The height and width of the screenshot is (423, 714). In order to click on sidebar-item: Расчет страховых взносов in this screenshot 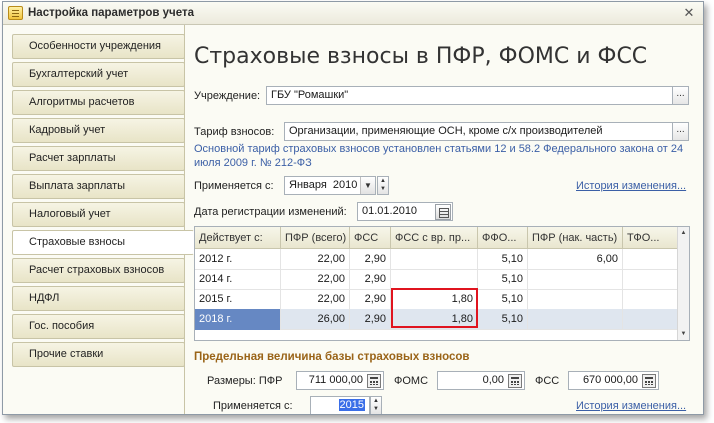, I will do `click(98, 270)`.